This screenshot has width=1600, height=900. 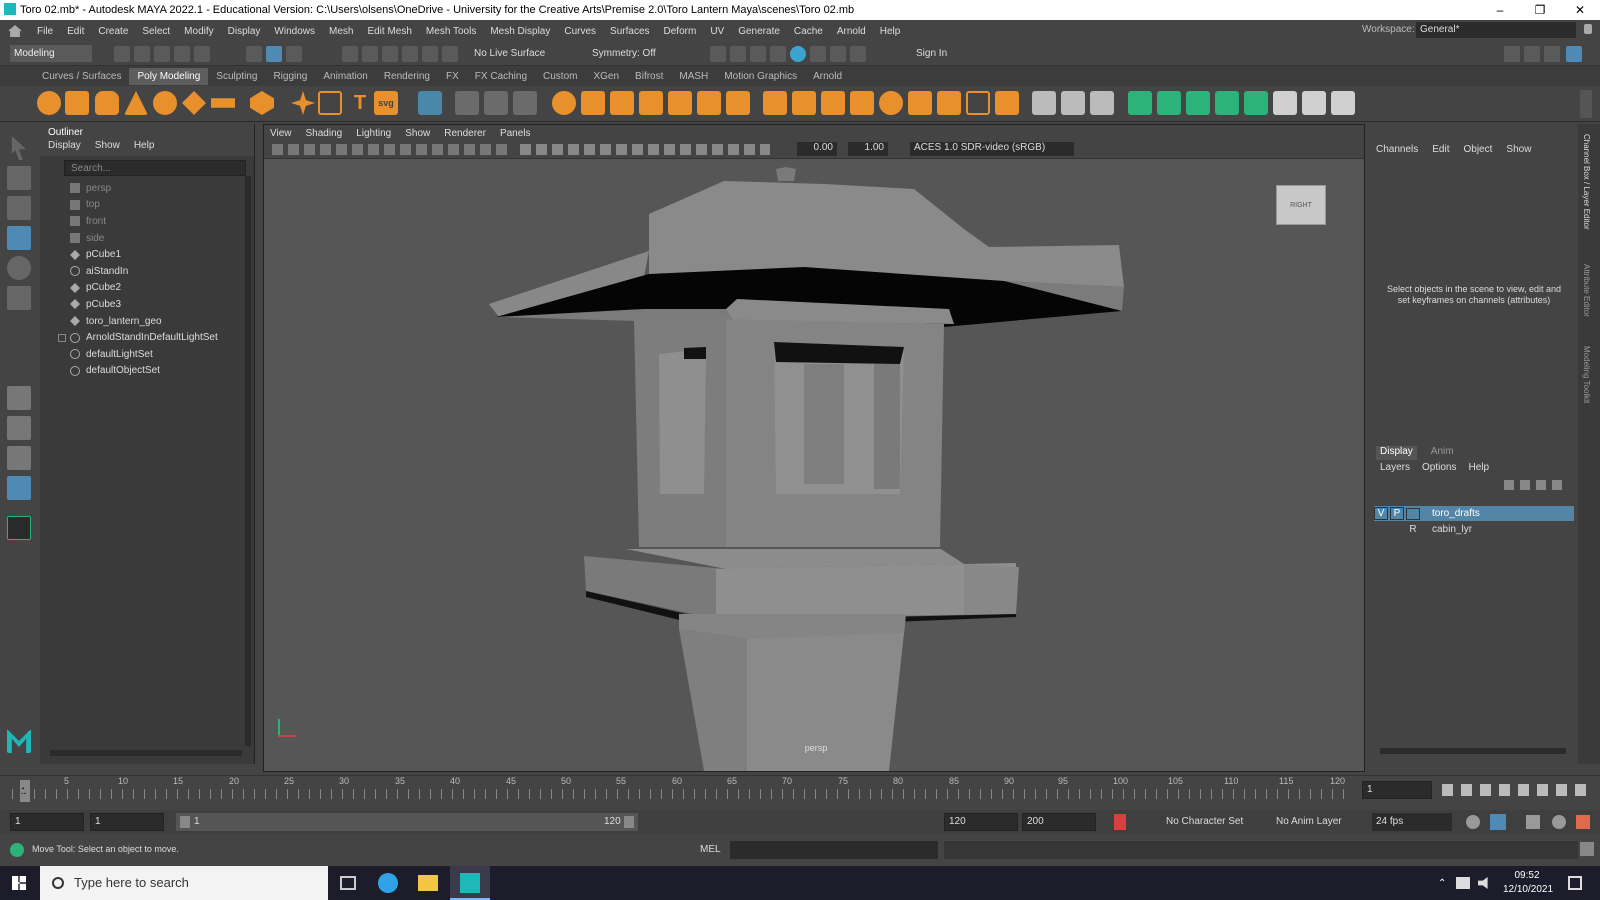 I want to click on super-shape-icon, so click(x=303, y=103).